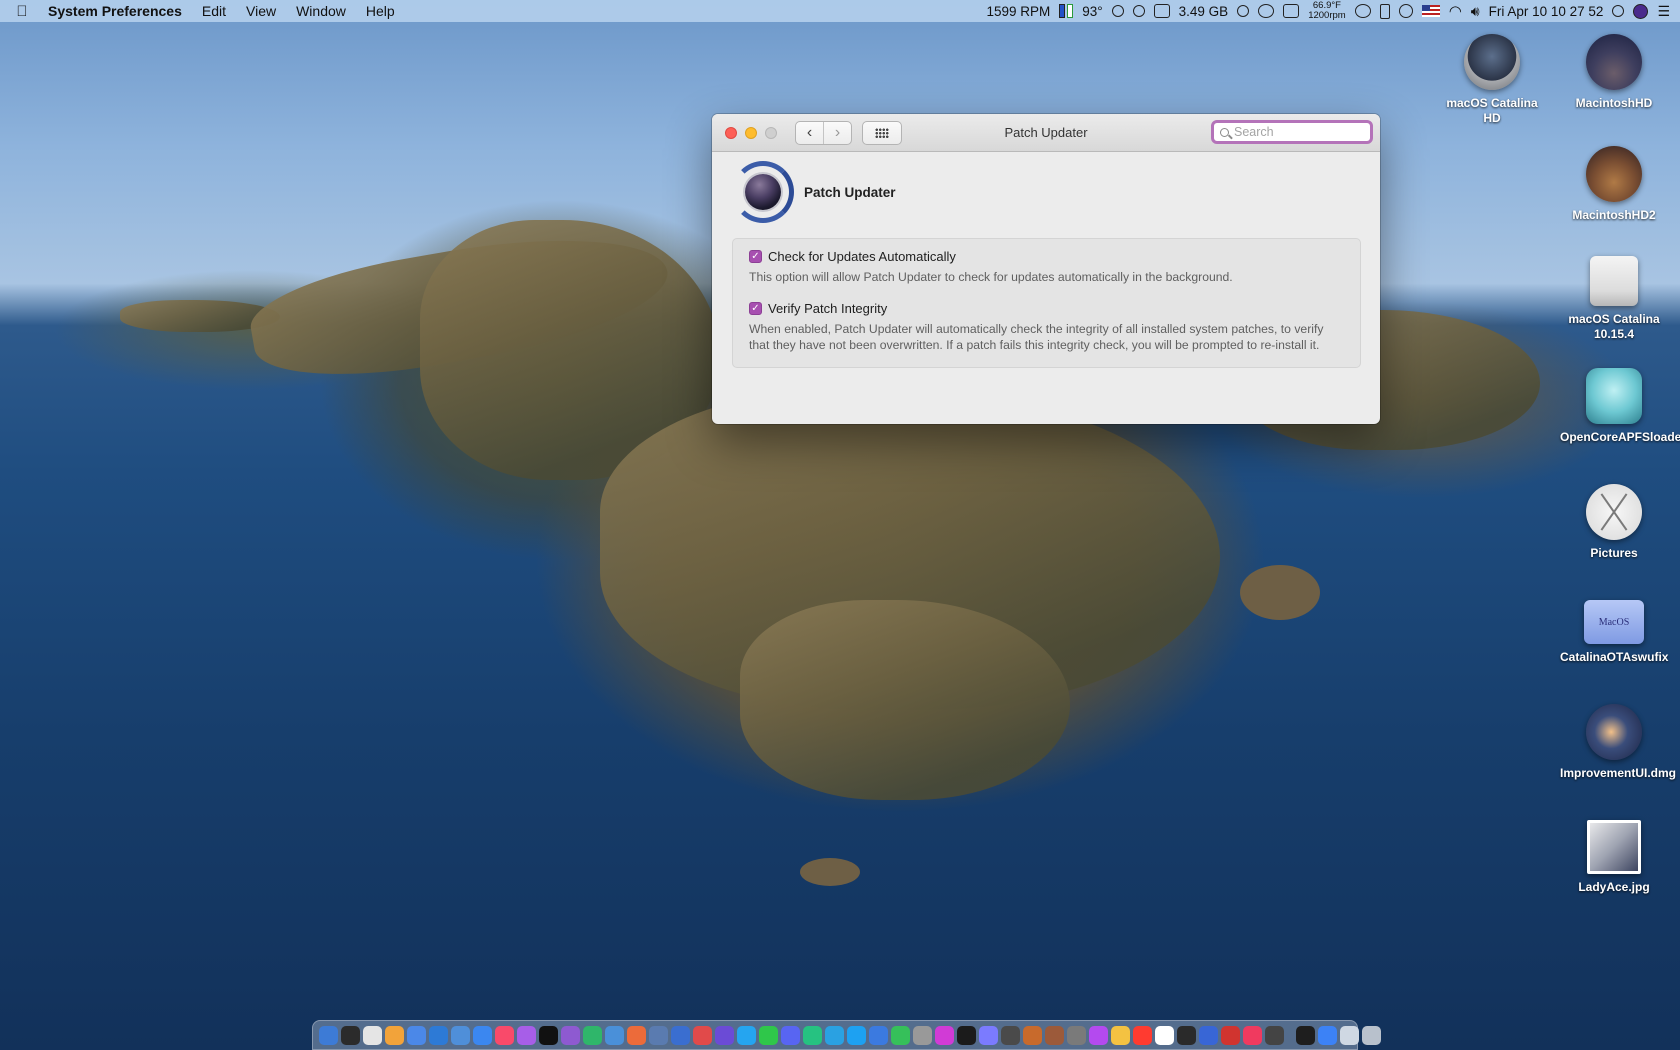 This screenshot has width=1680, height=1050. I want to click on desktop-icon-ota-fix: MacOS CatalinaOTAswufix, so click(1614, 629).